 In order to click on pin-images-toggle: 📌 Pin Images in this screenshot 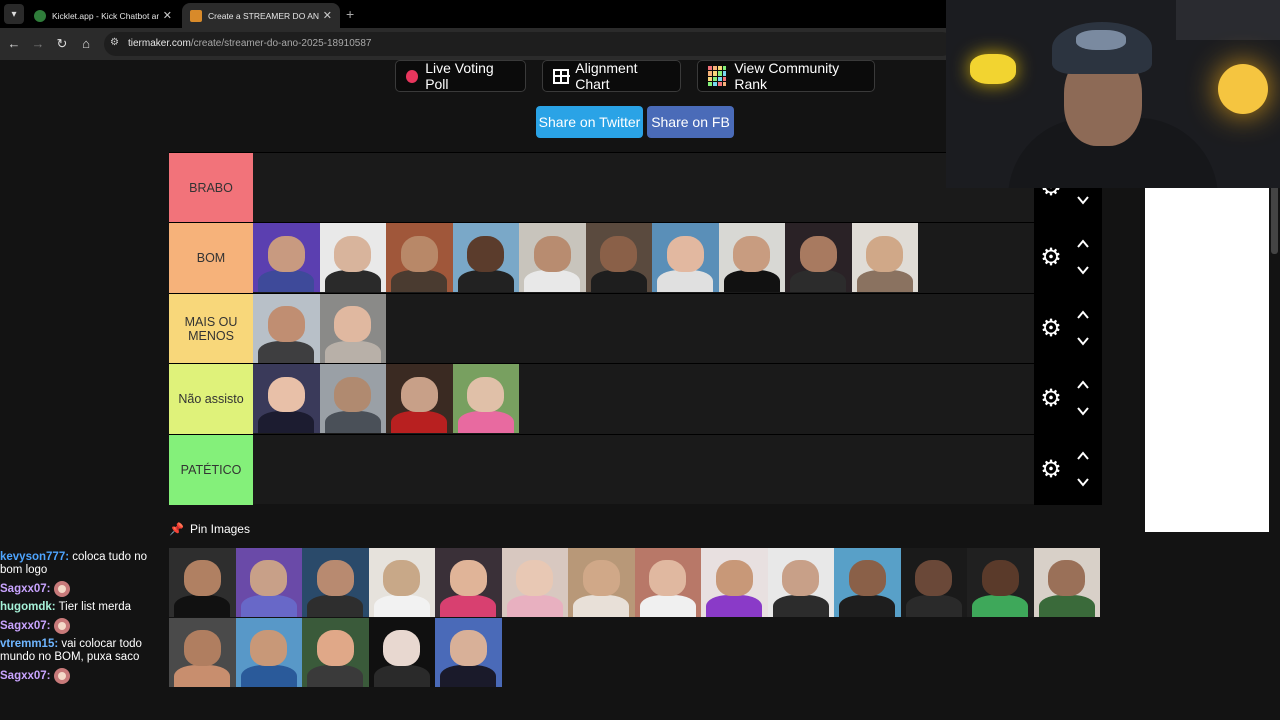, I will do `click(209, 529)`.